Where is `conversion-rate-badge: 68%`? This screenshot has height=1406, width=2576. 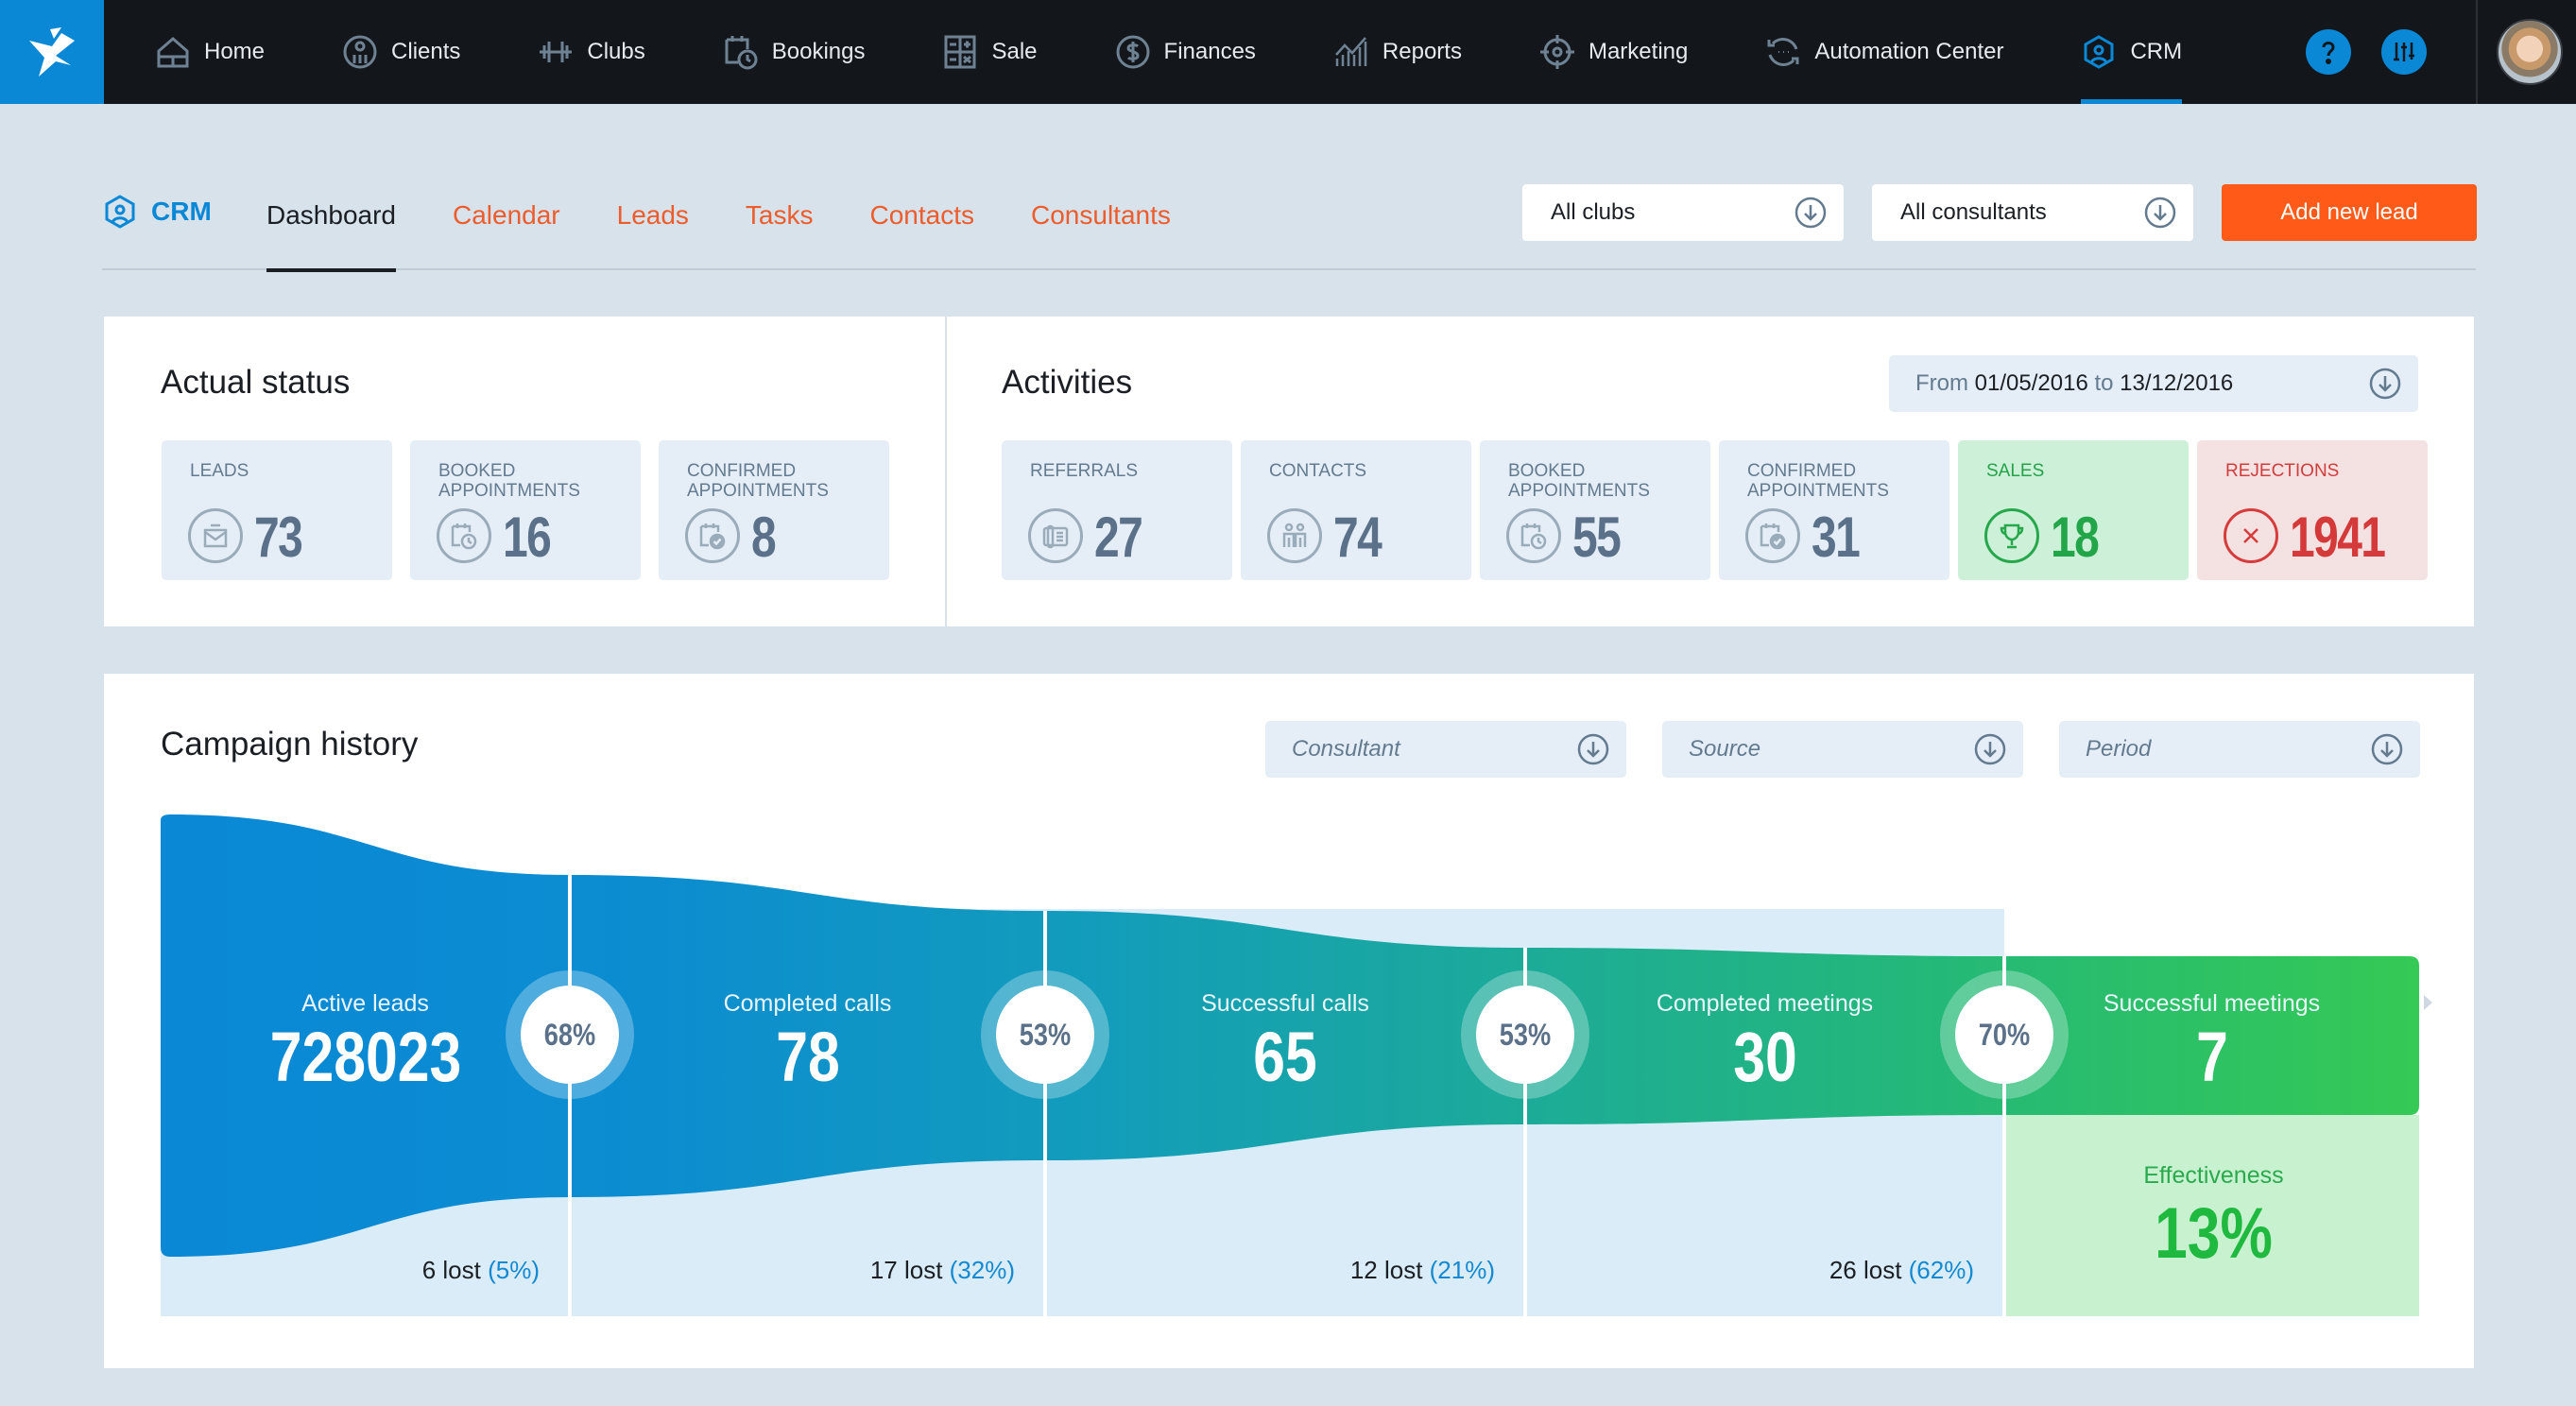 conversion-rate-badge: 68% is located at coordinates (570, 1035).